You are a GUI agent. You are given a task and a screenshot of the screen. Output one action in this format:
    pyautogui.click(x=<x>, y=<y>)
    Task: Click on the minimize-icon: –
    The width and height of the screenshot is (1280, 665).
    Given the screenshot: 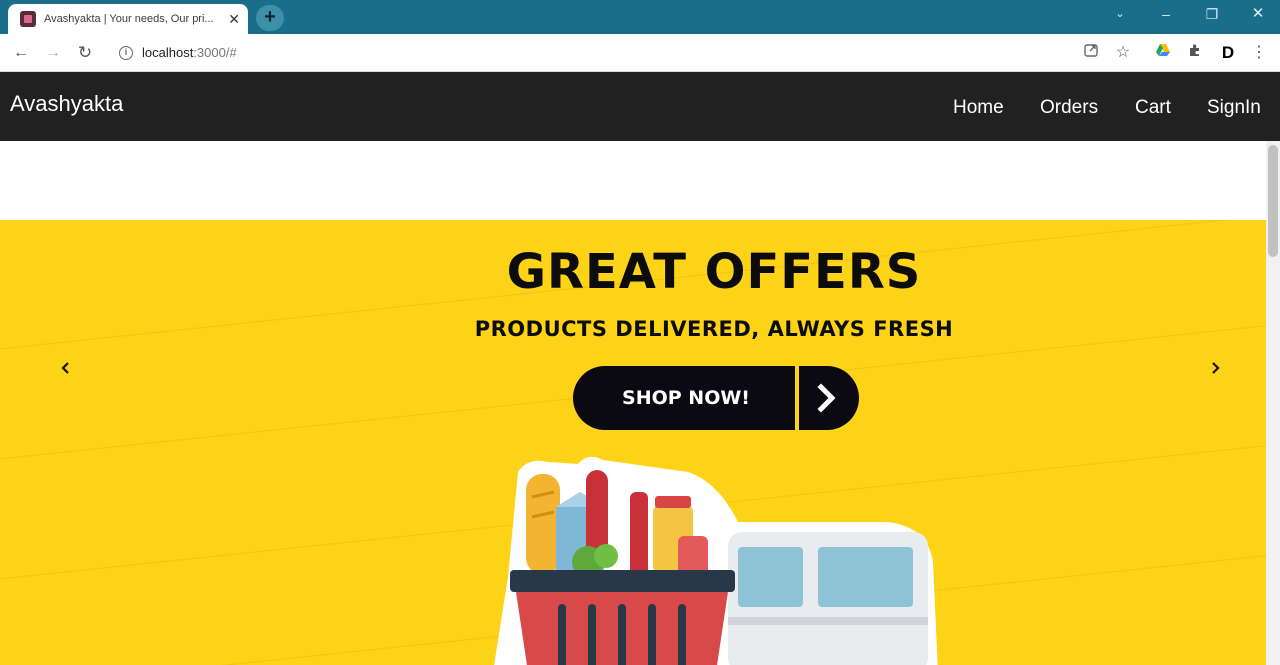 What is the action you would take?
    pyautogui.click(x=1166, y=14)
    